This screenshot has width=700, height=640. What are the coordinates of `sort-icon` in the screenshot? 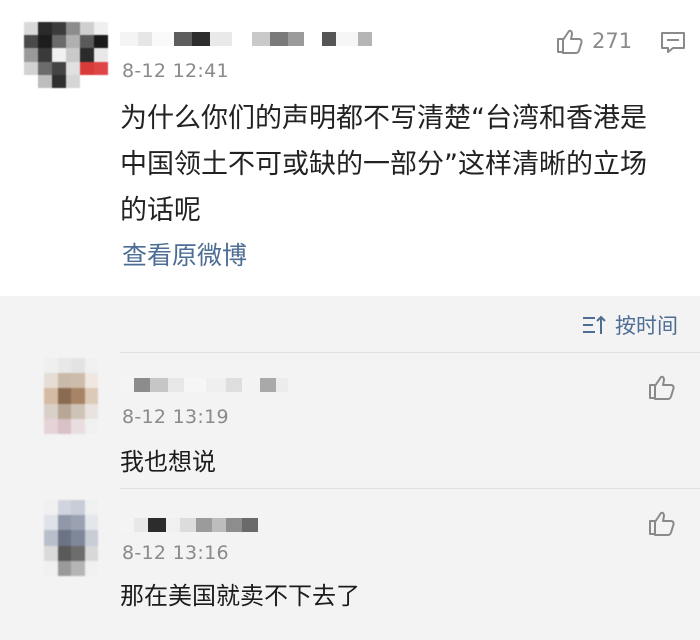 It's located at (594, 324).